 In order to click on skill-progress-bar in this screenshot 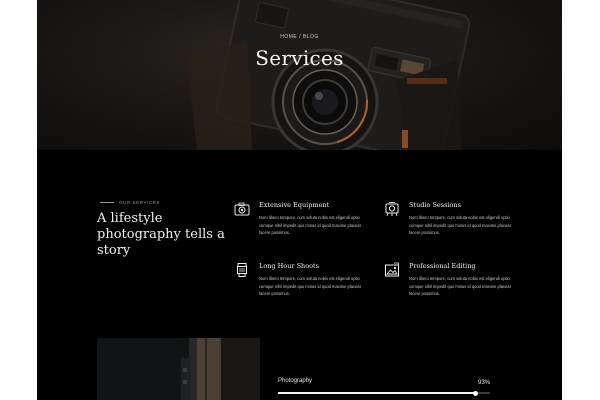, I will do `click(384, 393)`.